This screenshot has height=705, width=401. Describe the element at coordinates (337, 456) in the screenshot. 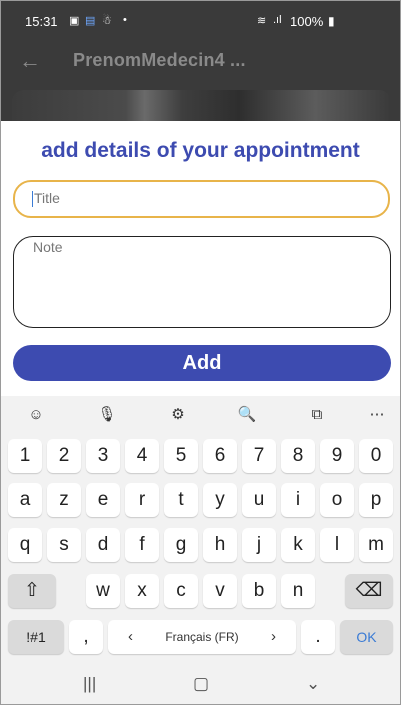

I see `key-9: 9` at that location.